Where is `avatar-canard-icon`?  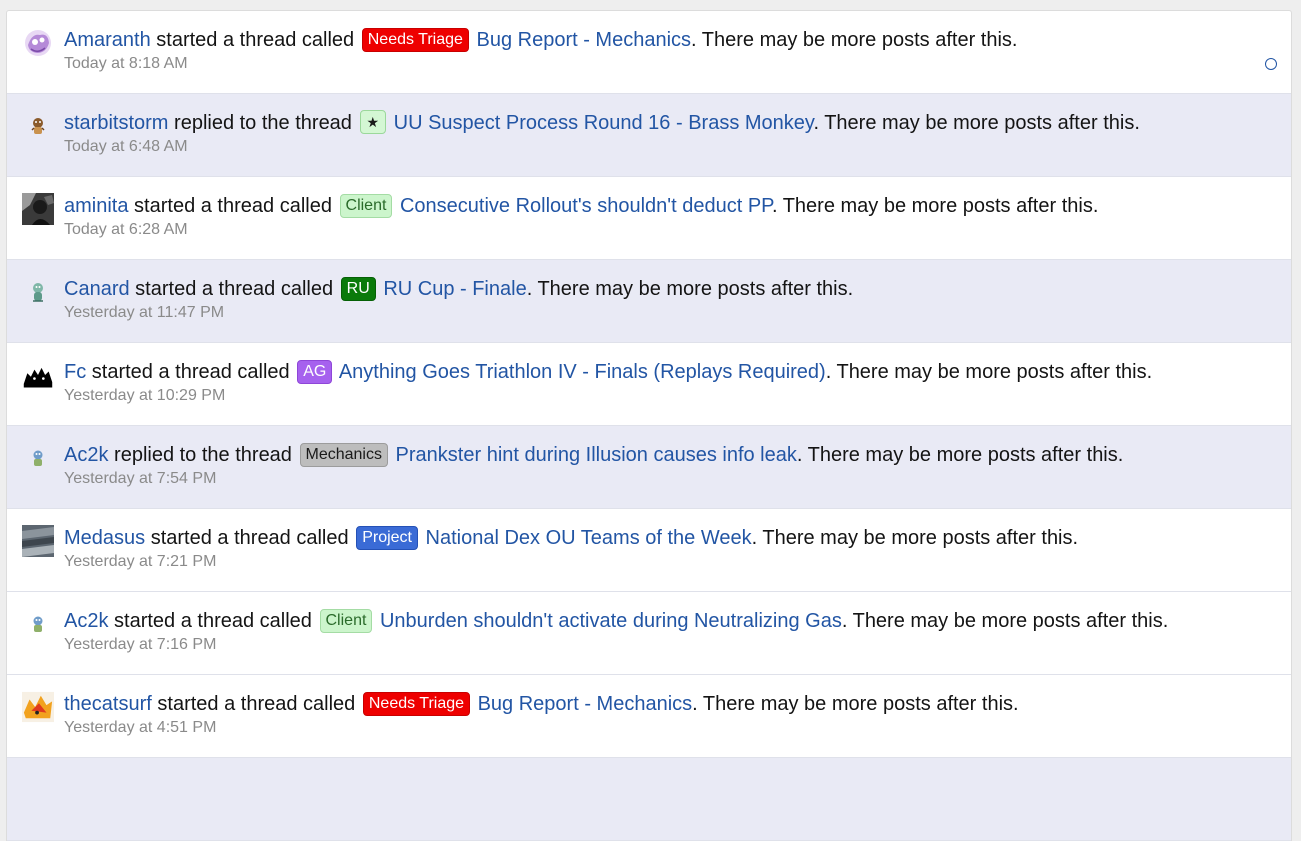 avatar-canard-icon is located at coordinates (38, 292).